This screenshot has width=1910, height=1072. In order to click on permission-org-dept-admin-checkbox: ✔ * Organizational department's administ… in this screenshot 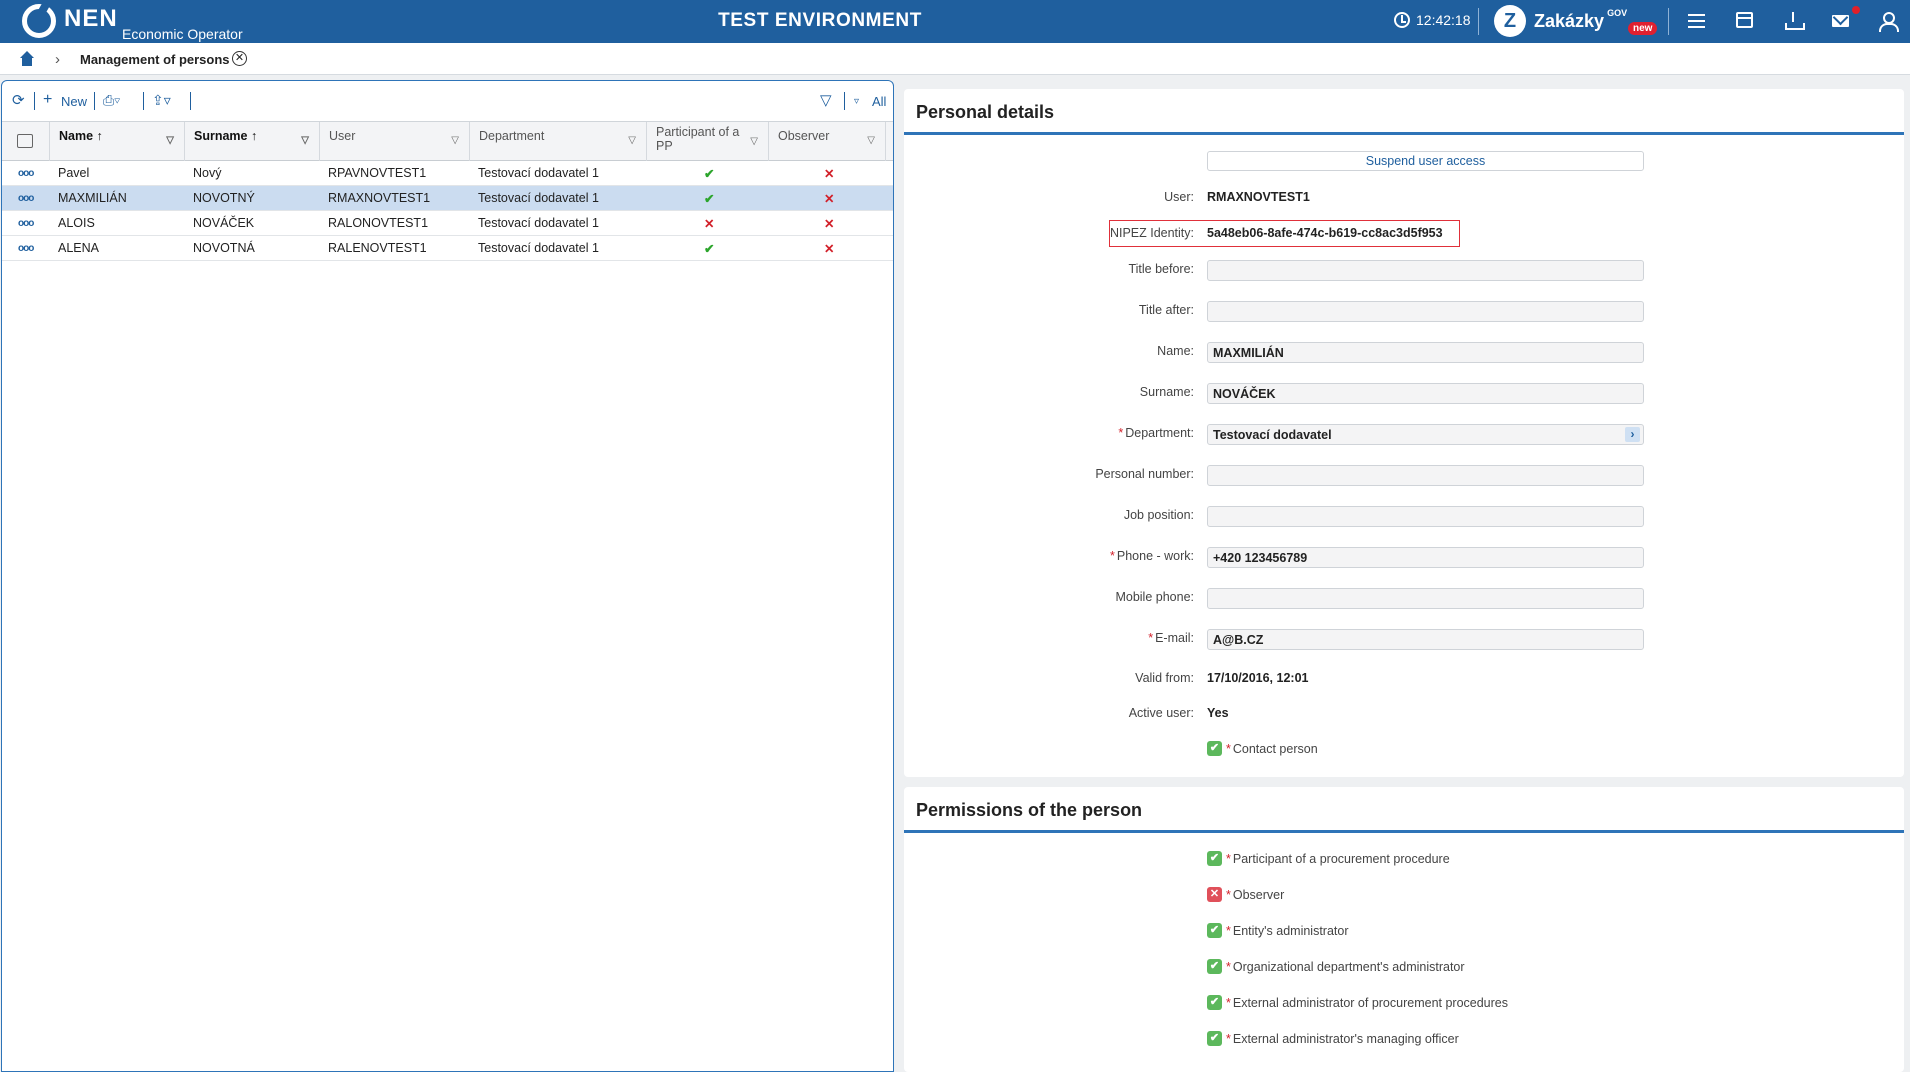, I will do `click(1336, 966)`.